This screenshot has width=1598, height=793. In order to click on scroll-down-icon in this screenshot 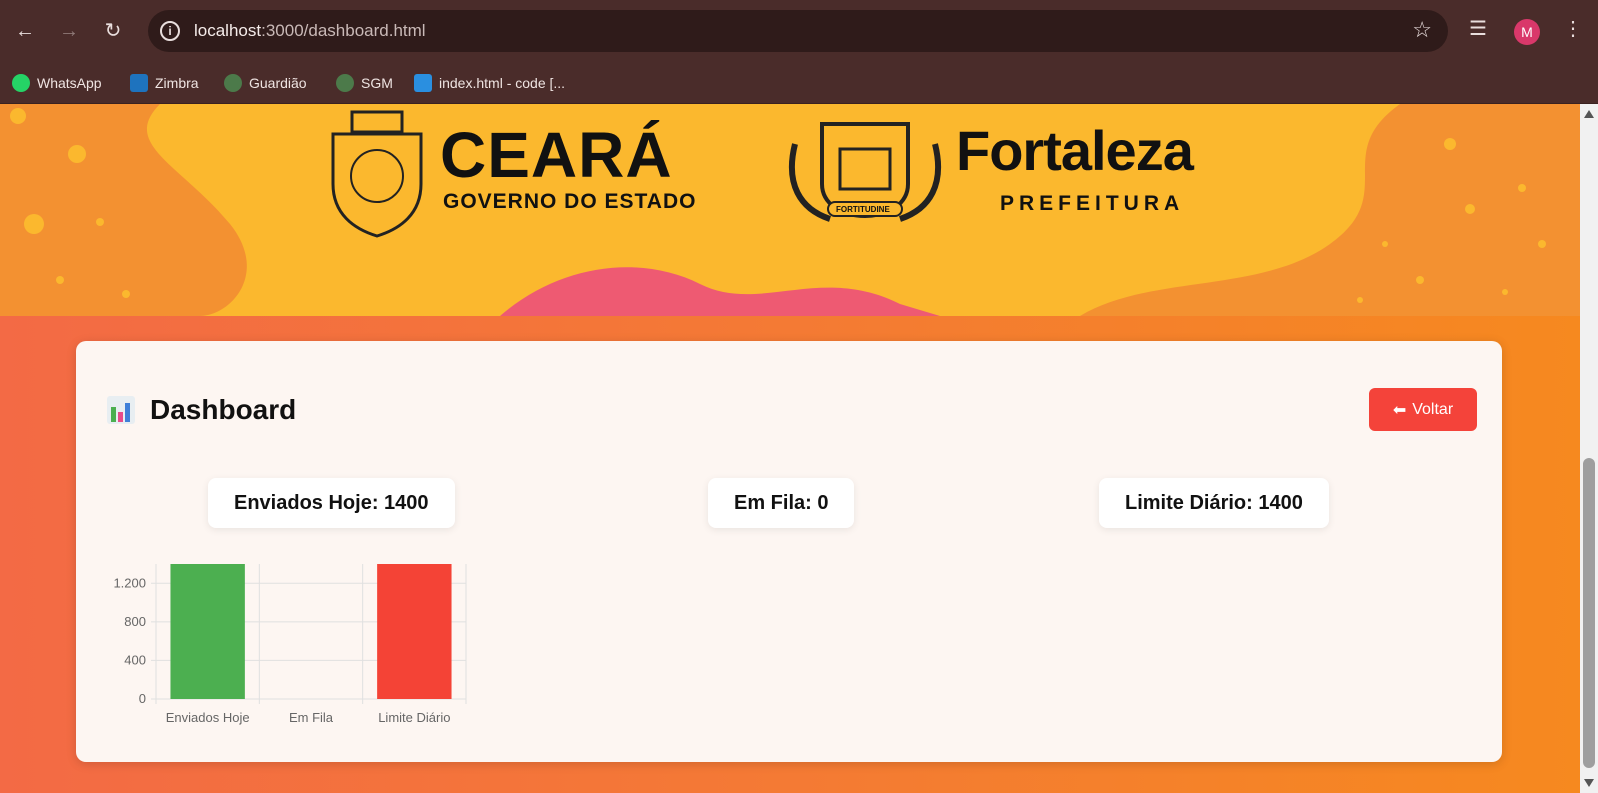, I will do `click(1589, 783)`.